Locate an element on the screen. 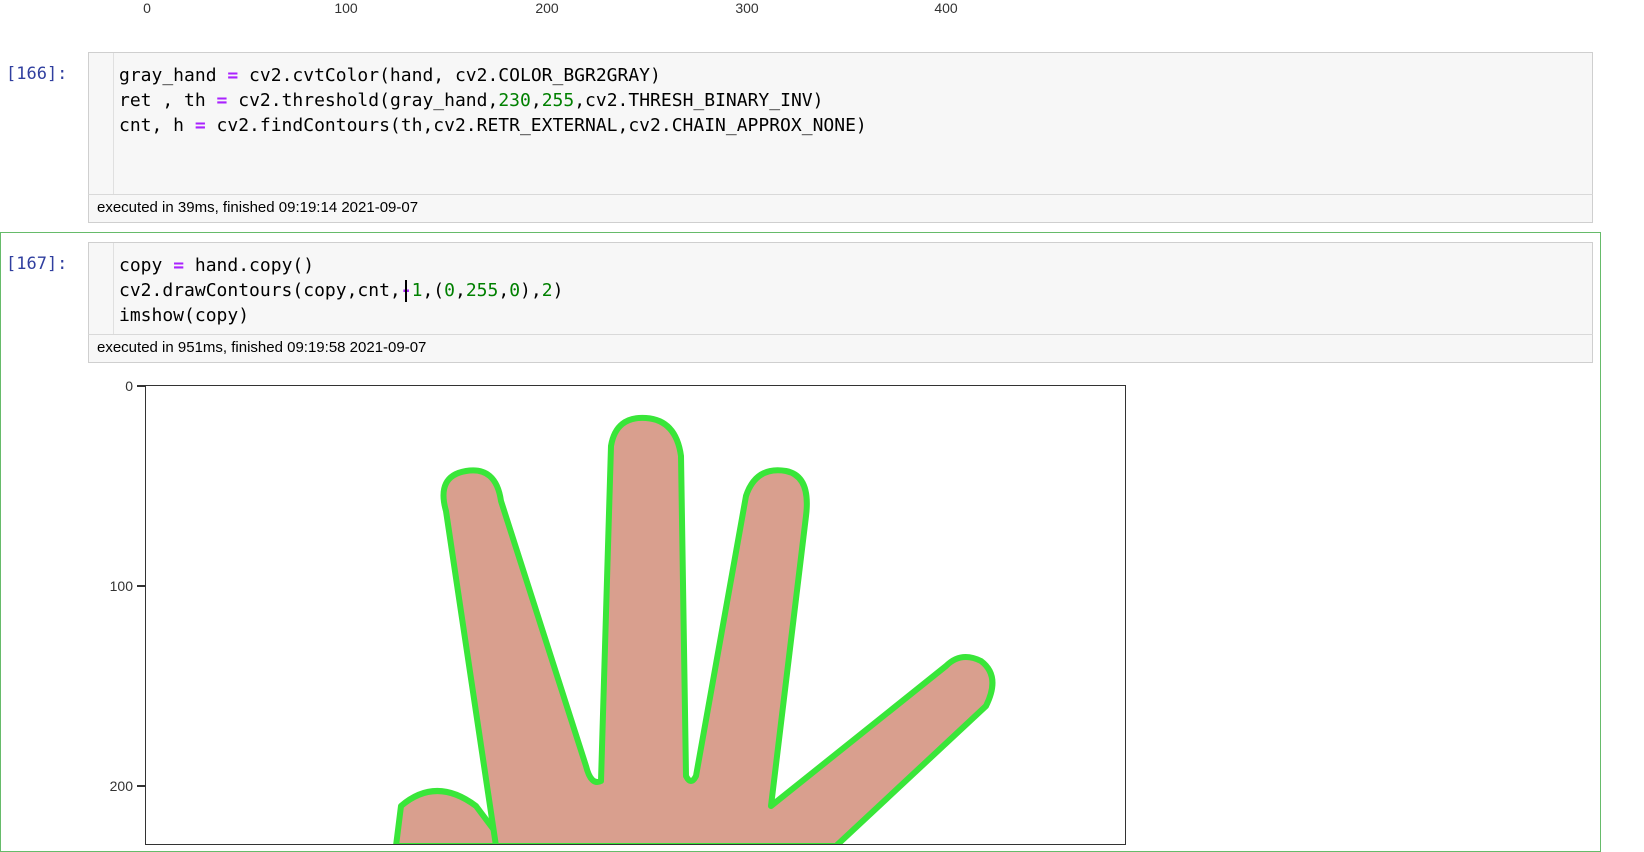  code-token: ret , th is located at coordinates (168, 100).